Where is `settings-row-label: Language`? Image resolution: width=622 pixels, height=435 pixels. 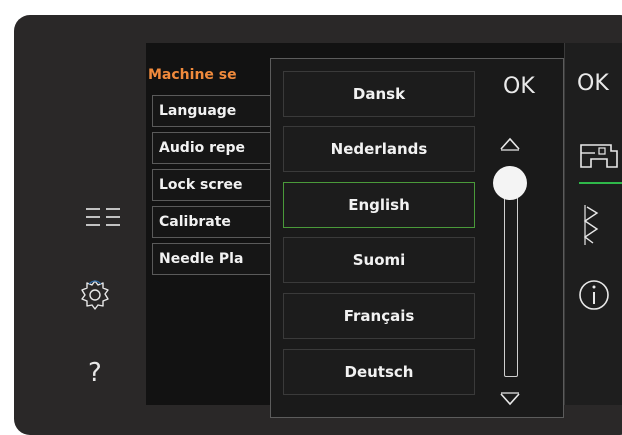
settings-row-label: Language is located at coordinates (198, 111).